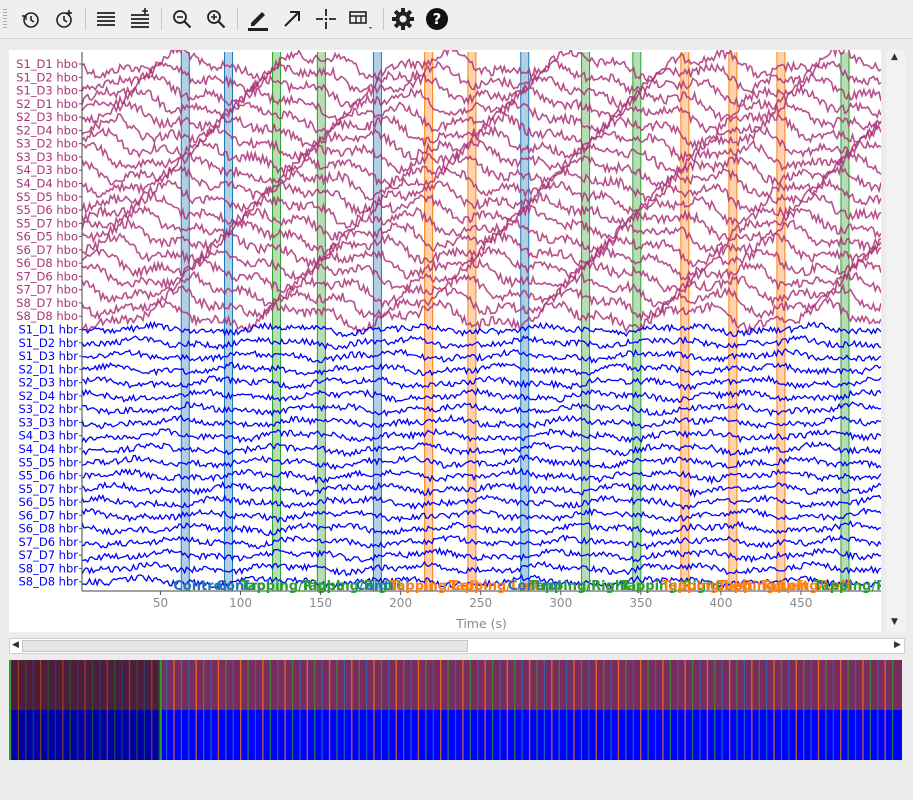 This screenshot has width=913, height=800. I want to click on toolbar-grip, so click(5, 19).